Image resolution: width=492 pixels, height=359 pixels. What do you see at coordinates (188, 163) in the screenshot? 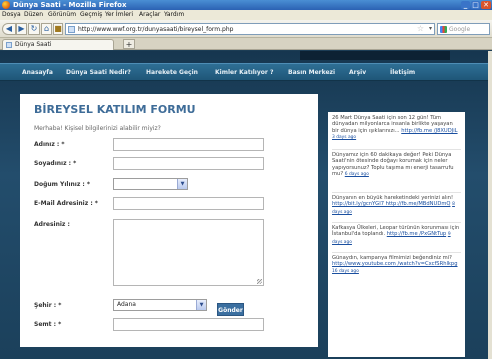
I see `surname-input` at bounding box center [188, 163].